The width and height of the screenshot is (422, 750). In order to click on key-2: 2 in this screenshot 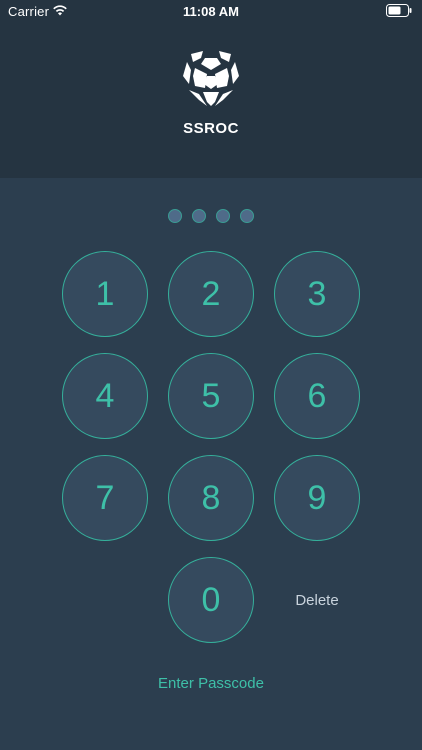, I will do `click(211, 294)`.